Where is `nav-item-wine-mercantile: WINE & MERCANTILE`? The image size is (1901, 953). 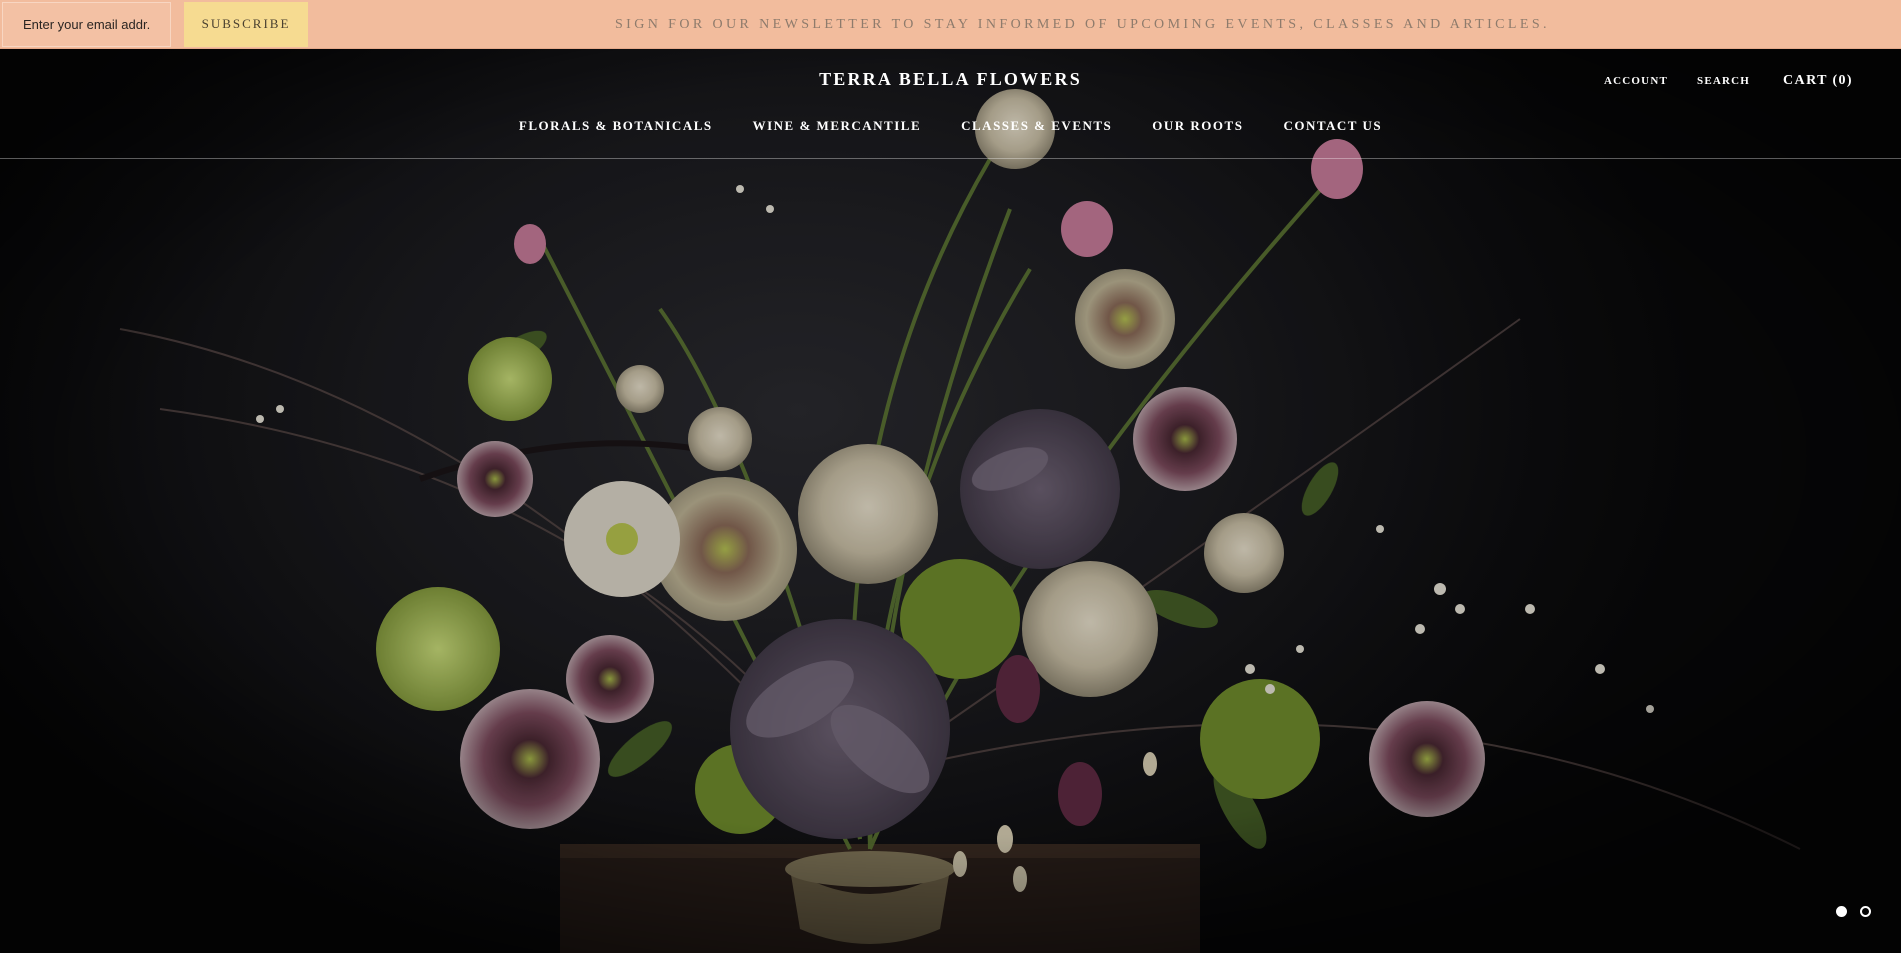 nav-item-wine-mercantile: WINE & MERCANTILE is located at coordinates (837, 126).